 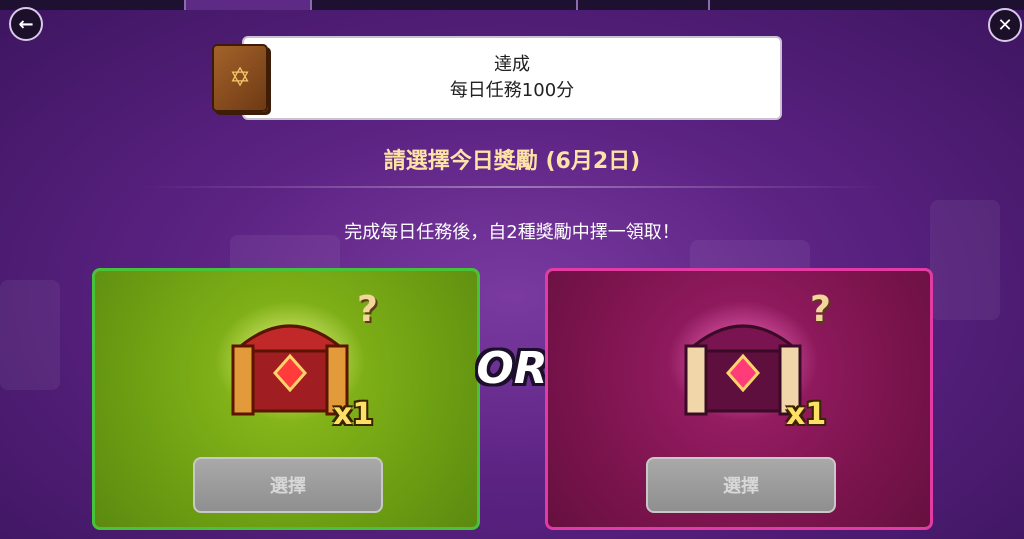 I want to click on top-strip, so click(x=512, y=5).